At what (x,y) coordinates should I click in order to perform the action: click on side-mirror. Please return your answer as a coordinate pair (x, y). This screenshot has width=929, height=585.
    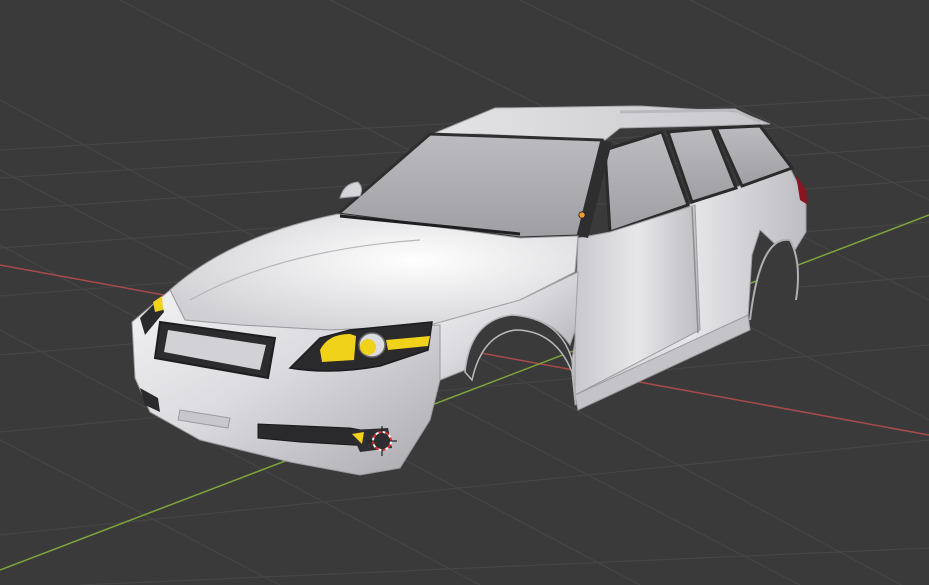
    Looking at the image, I should click on (351, 190).